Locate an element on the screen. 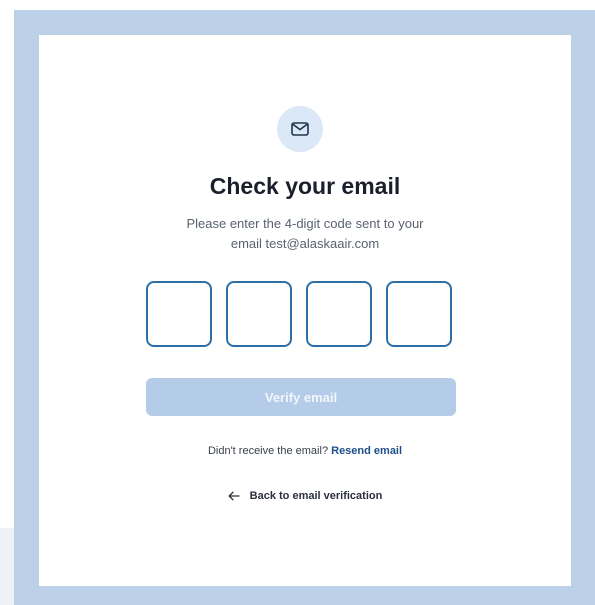  back-to-email-verification-link: Back to email verification is located at coordinates (305, 496).